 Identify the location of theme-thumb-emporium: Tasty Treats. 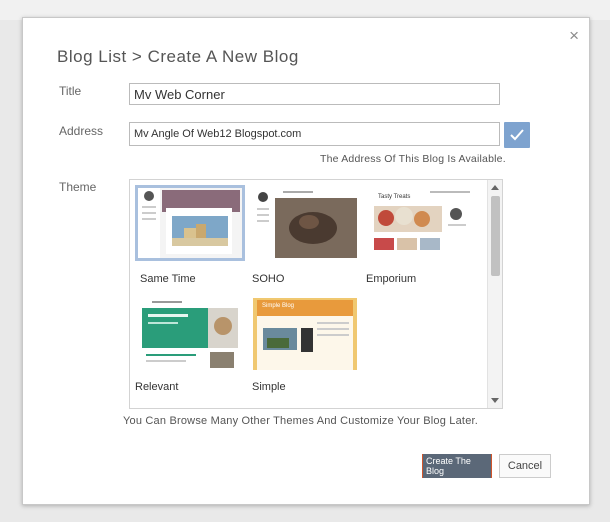
(422, 223).